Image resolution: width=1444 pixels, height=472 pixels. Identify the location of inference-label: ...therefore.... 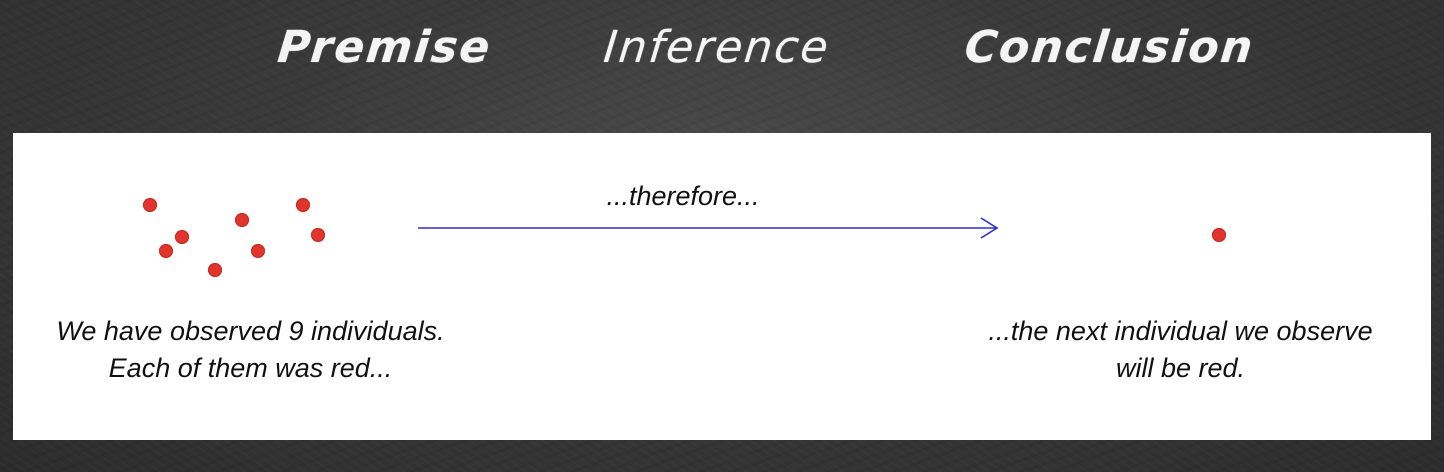
(683, 196).